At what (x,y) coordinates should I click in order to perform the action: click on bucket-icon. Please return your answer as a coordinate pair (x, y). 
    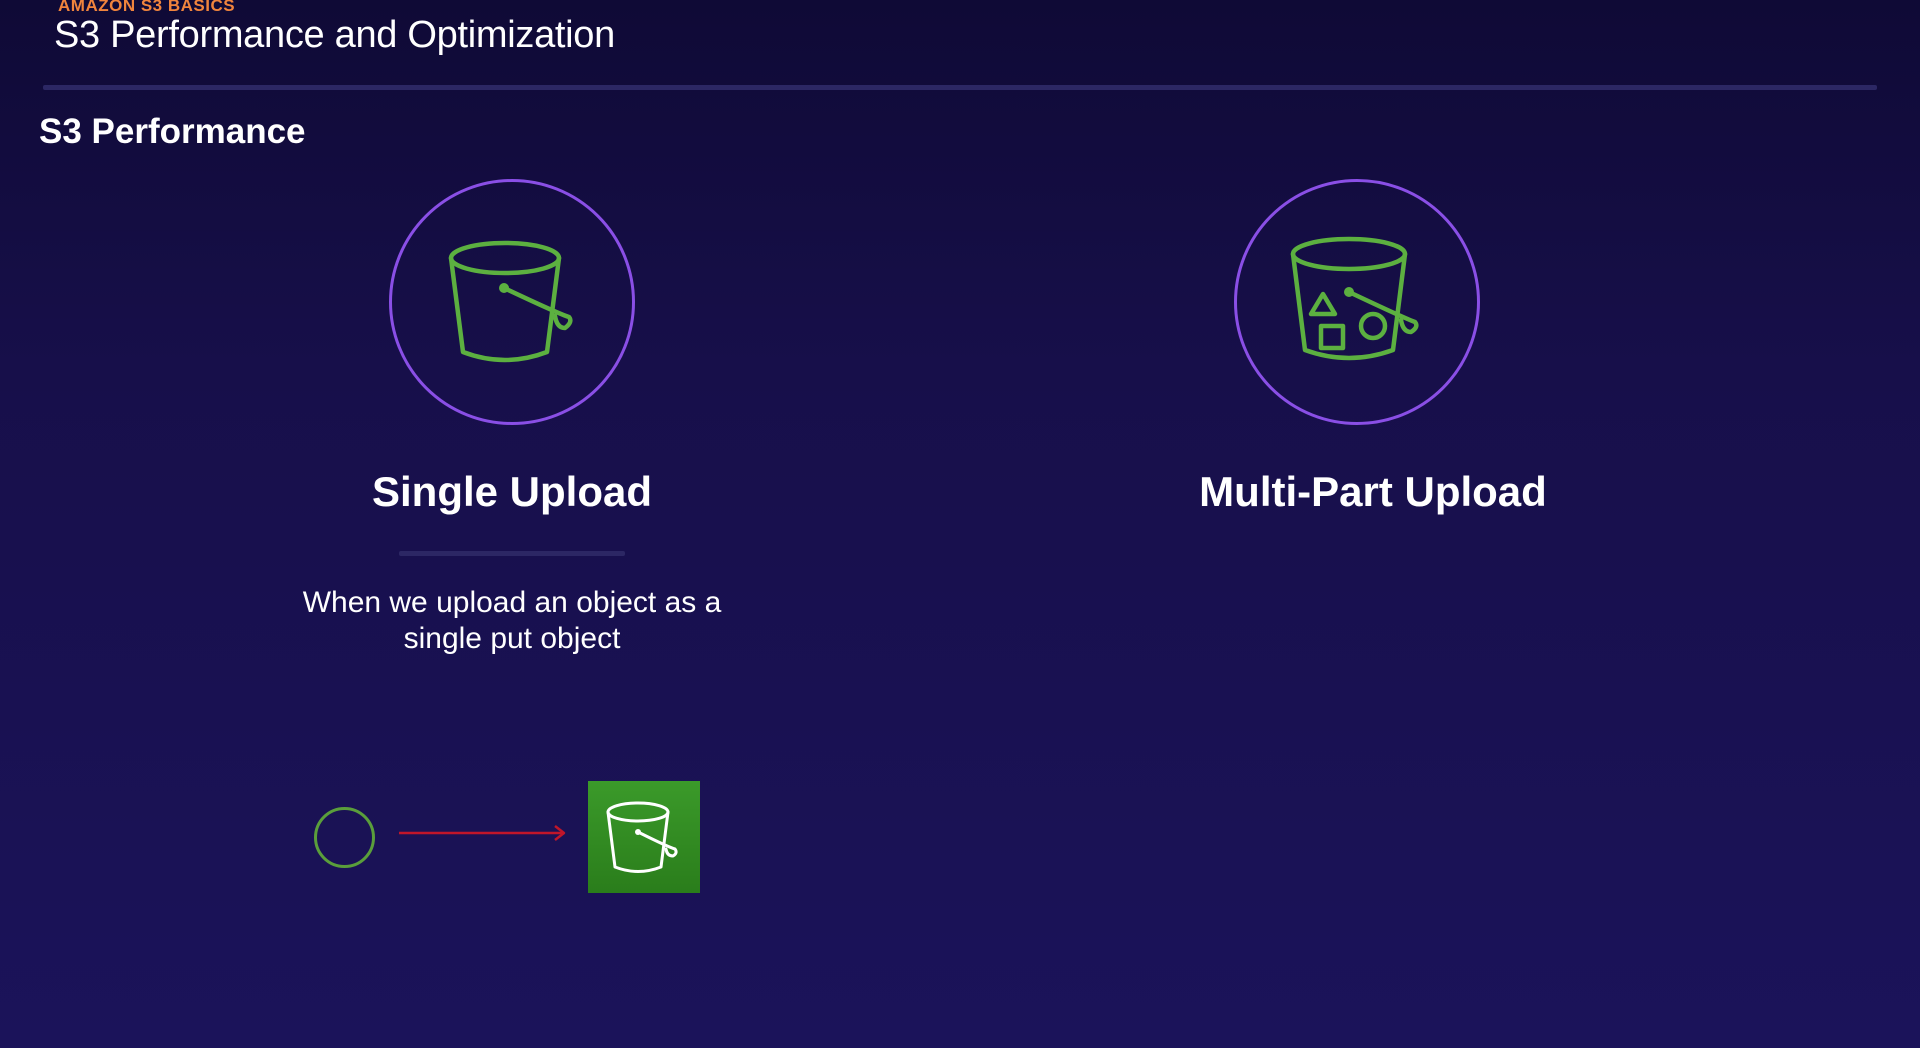
    Looking at the image, I should click on (510, 301).